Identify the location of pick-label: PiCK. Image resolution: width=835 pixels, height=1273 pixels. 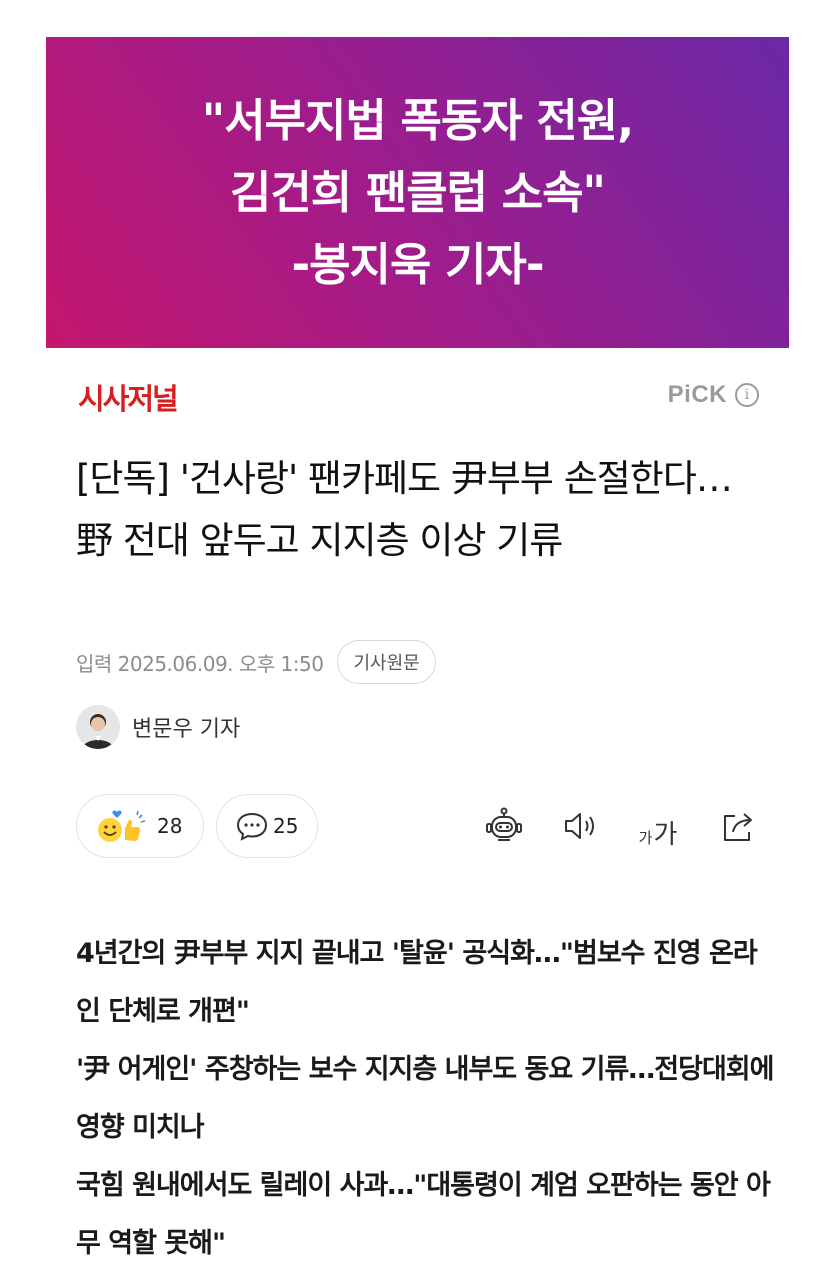
(697, 394).